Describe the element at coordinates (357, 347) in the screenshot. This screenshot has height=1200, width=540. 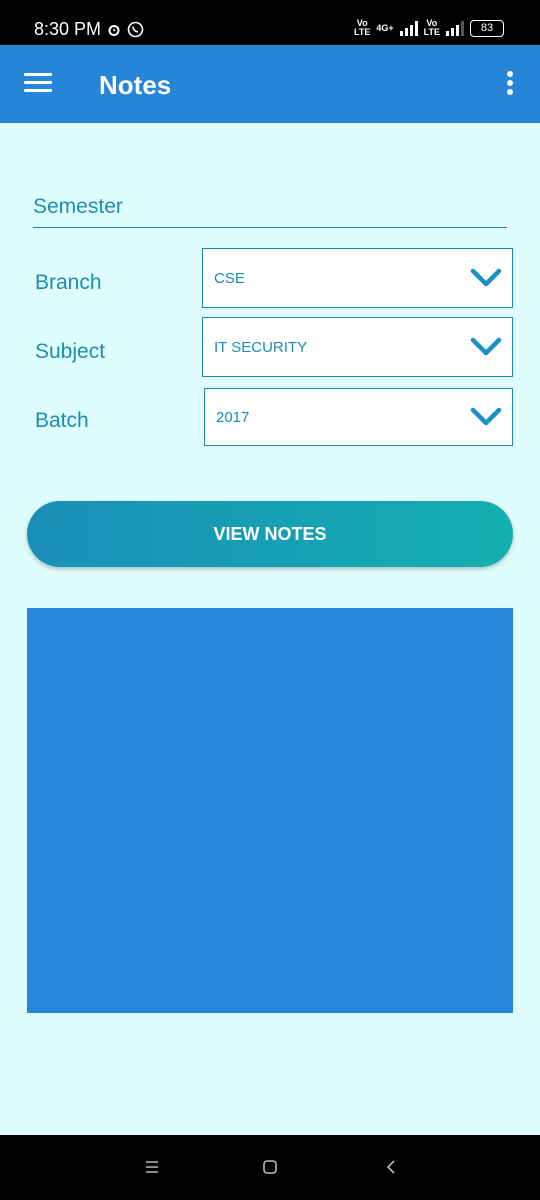
I see `subject-dropdown: IT SECURITY` at that location.